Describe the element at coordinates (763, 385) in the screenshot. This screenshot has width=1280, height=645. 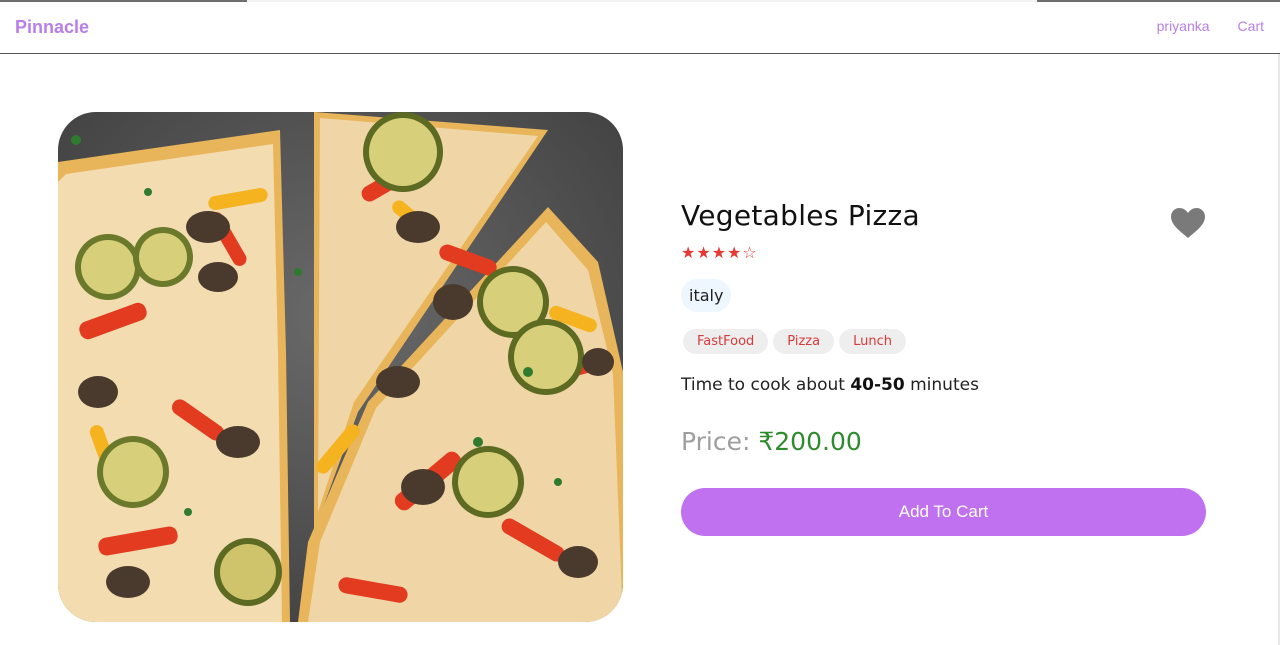
I see `cook-time-prefix: Time to cook about` at that location.